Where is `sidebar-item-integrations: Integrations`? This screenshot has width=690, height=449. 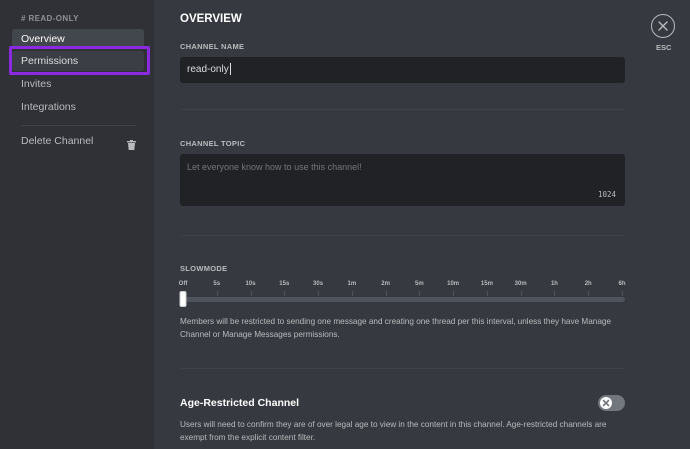
sidebar-item-integrations: Integrations is located at coordinates (78, 107).